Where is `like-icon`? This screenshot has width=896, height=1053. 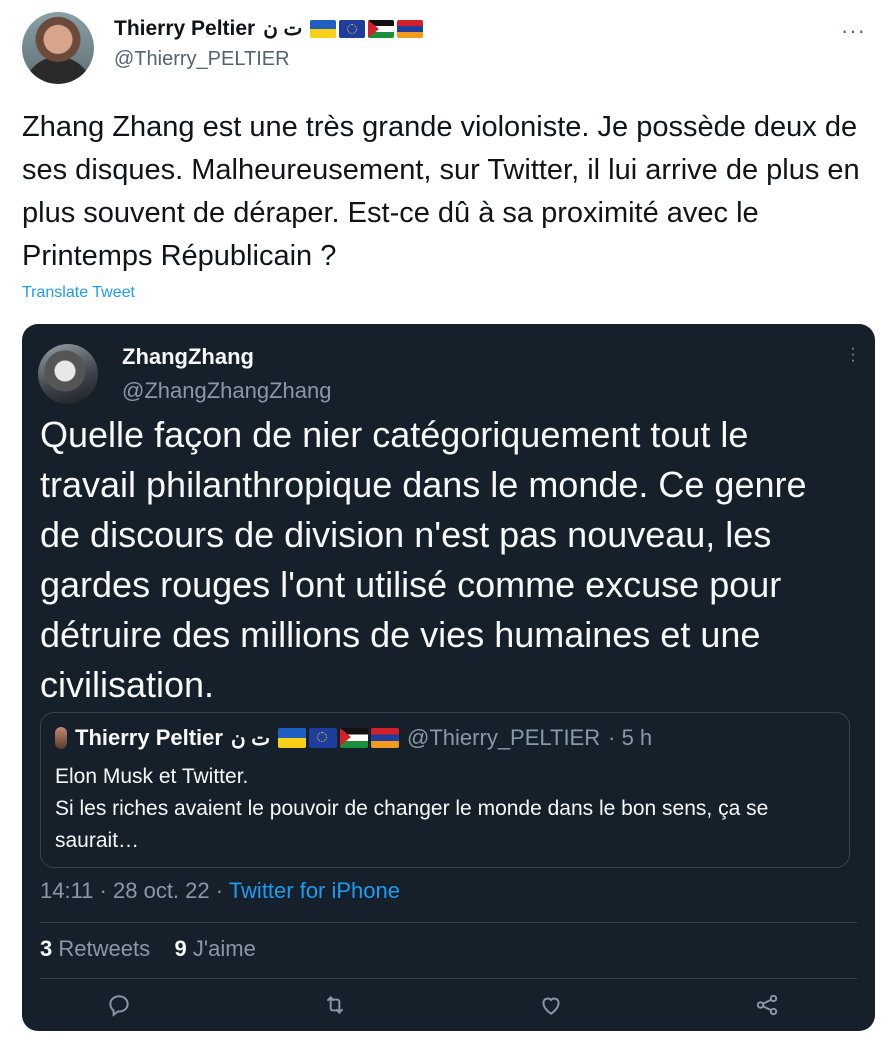 like-icon is located at coordinates (551, 1005).